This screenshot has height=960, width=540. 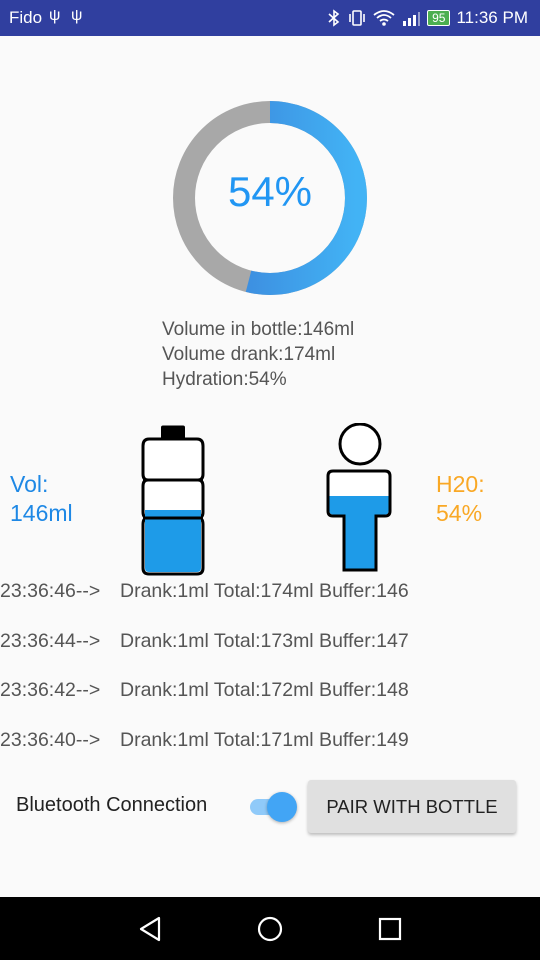 I want to click on hydration-indicator: H20: 54%, so click(x=460, y=499).